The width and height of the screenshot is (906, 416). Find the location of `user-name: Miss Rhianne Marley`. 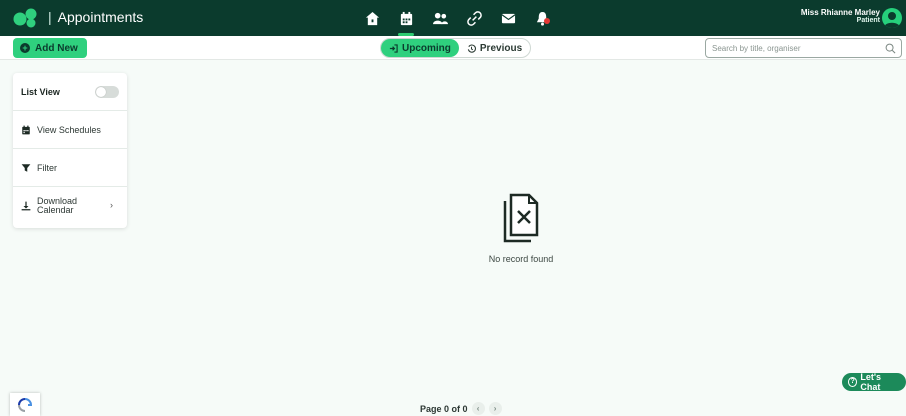

user-name: Miss Rhianne Marley is located at coordinates (840, 12).